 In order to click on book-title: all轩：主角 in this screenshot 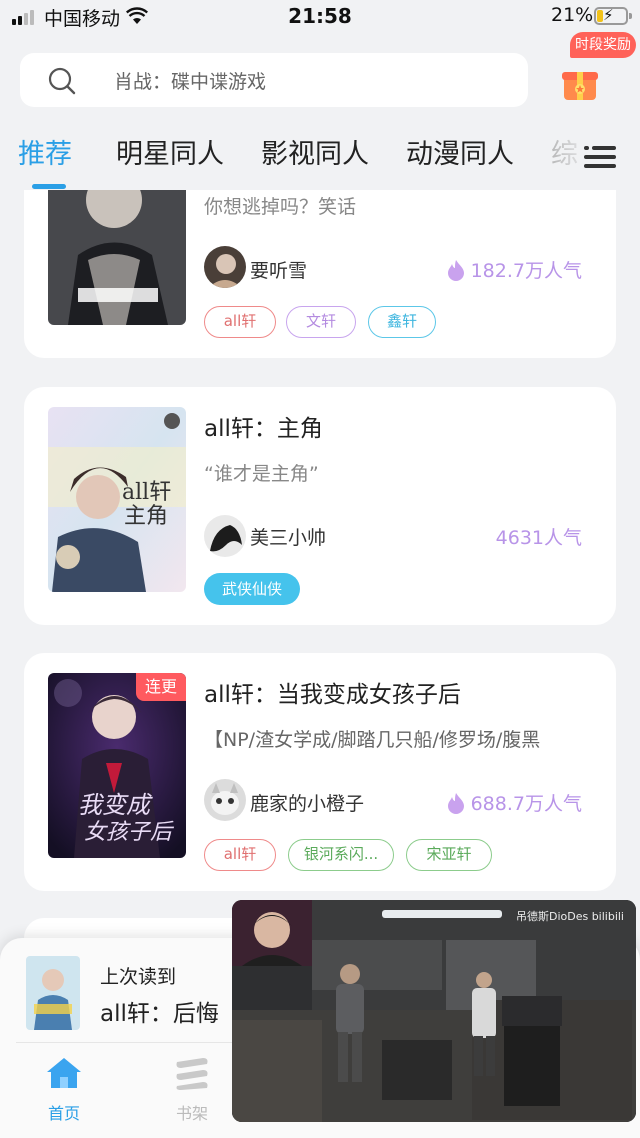, I will do `click(263, 429)`.